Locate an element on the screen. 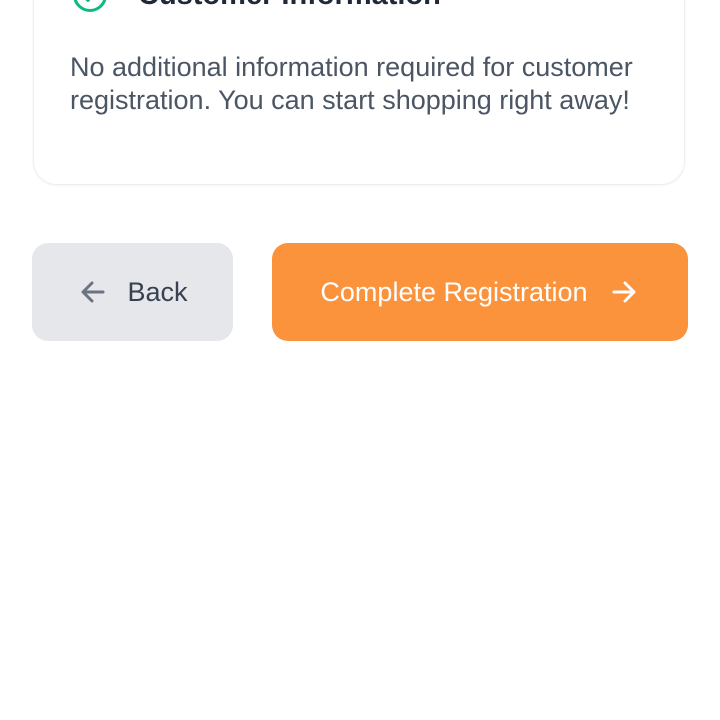  card-header: Customer Information is located at coordinates (256, 7).